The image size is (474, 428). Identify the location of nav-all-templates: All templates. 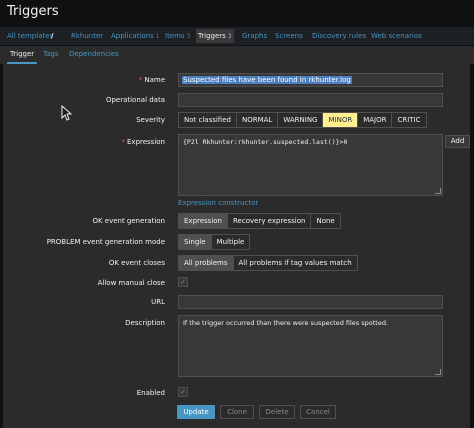
(30, 36).